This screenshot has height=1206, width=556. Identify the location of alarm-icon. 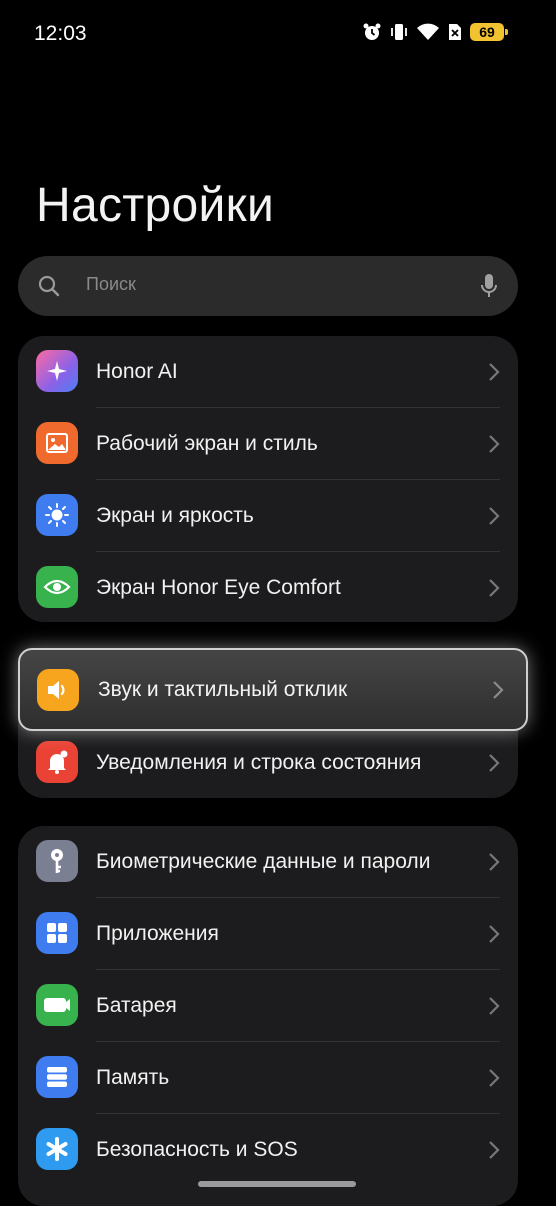
(372, 31).